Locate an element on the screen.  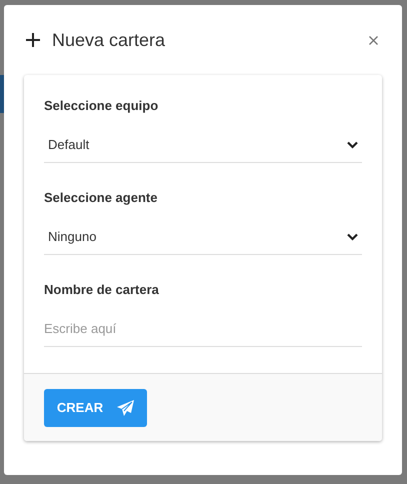
close-button is located at coordinates (373, 40).